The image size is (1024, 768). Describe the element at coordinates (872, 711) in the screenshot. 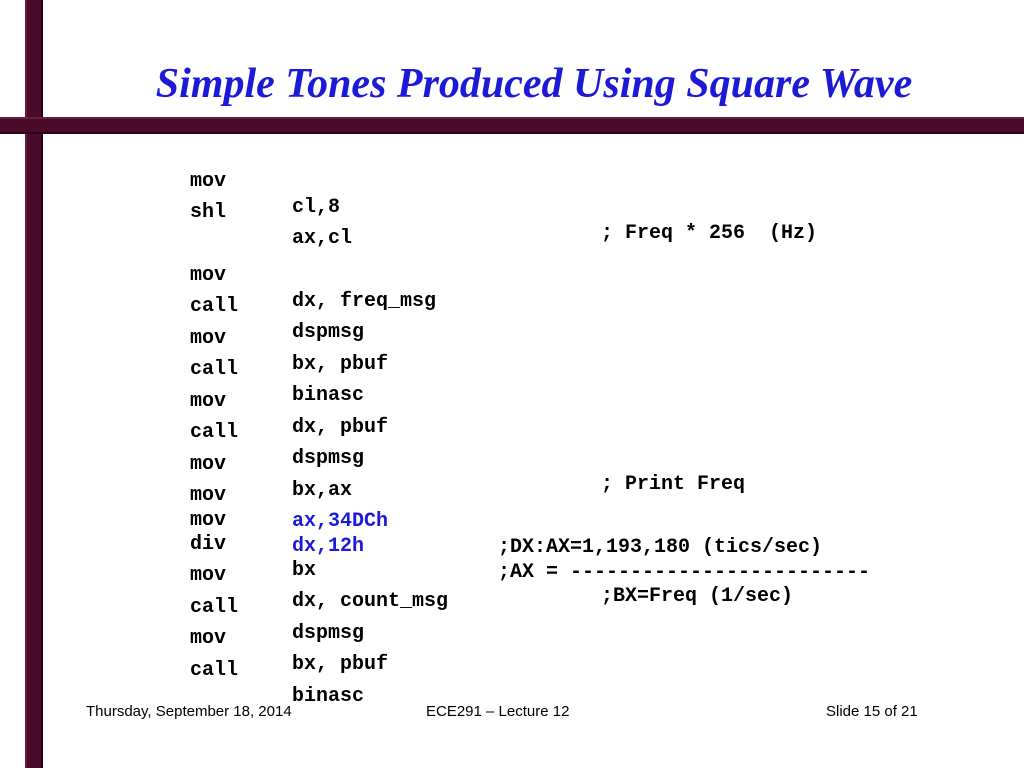

I see `footer-slide-number: Slide 15 of 21` at that location.